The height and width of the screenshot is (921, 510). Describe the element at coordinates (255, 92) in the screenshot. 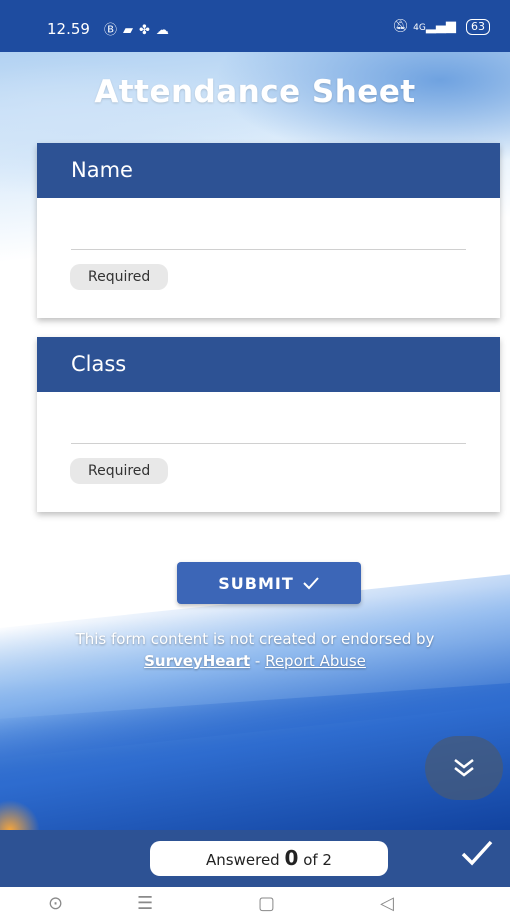

I see `form-title: Attendance Sheet` at that location.